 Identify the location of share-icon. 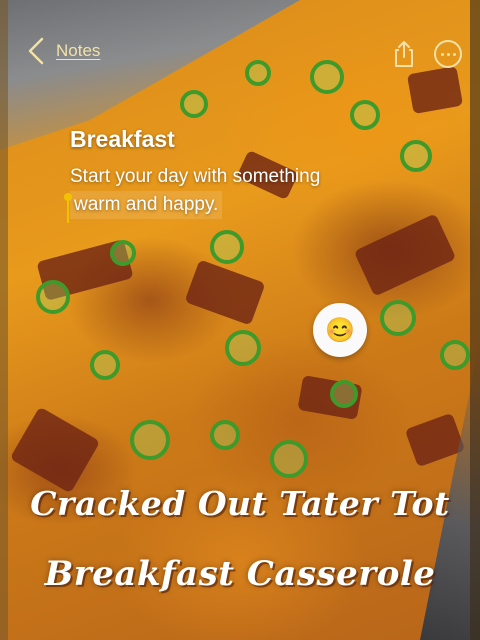
(404, 54).